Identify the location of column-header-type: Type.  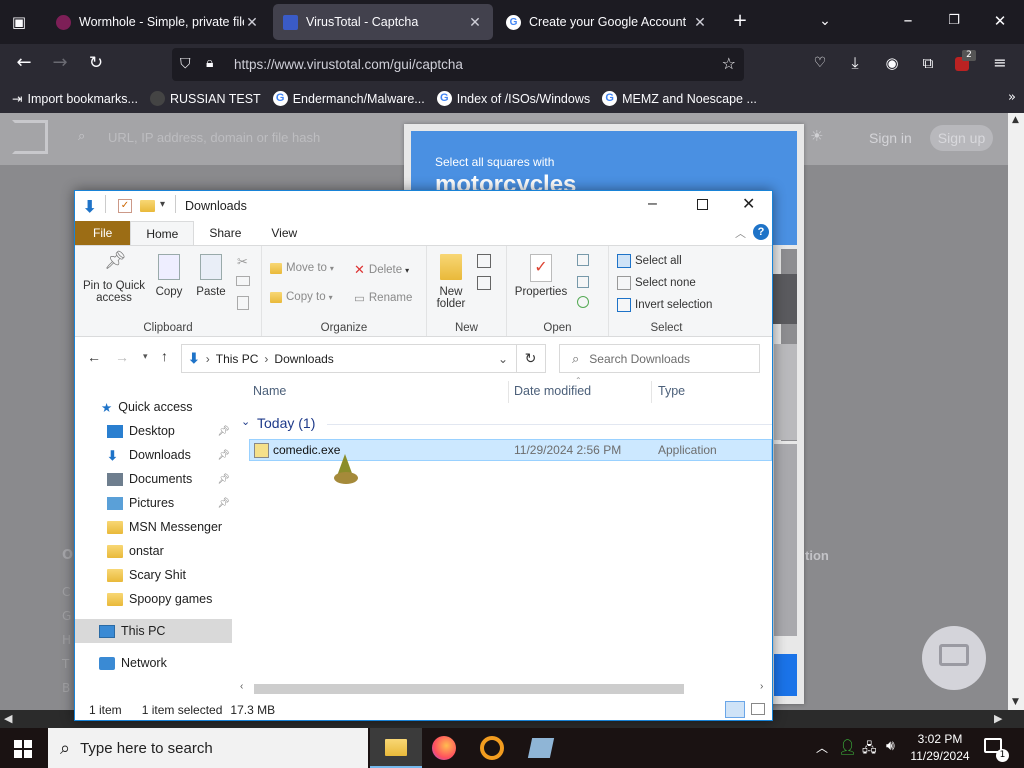
(671, 391).